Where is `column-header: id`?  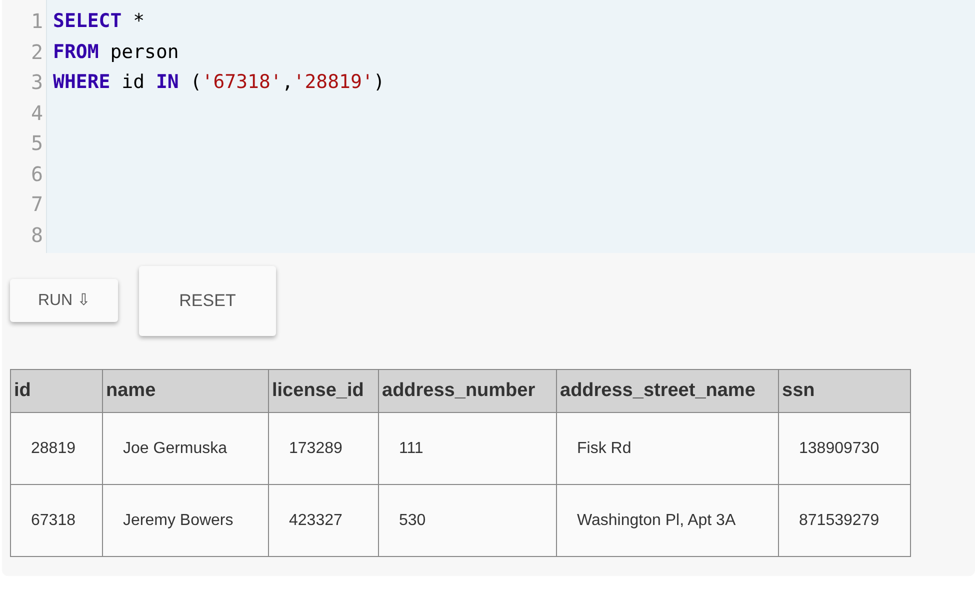
column-header: id is located at coordinates (56, 391).